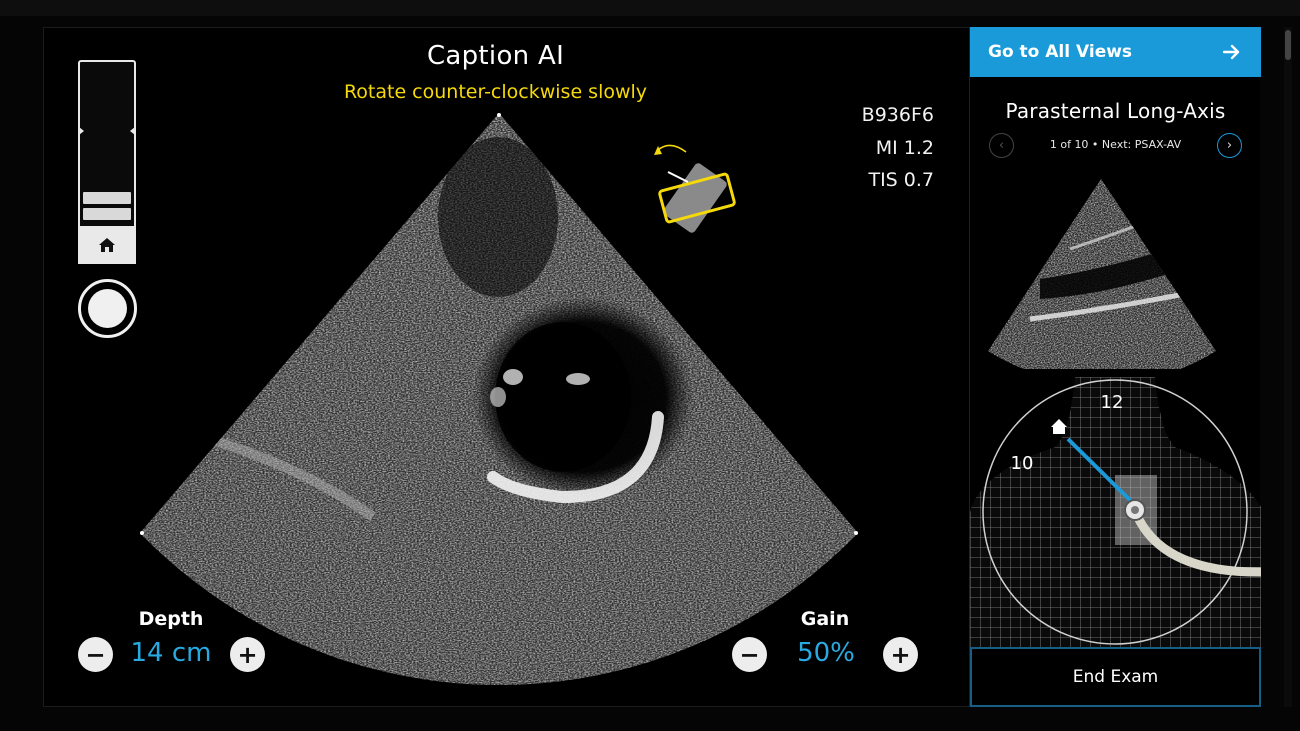 The image size is (1300, 731). What do you see at coordinates (897, 115) in the screenshot?
I see `exam-id: B936F6` at bounding box center [897, 115].